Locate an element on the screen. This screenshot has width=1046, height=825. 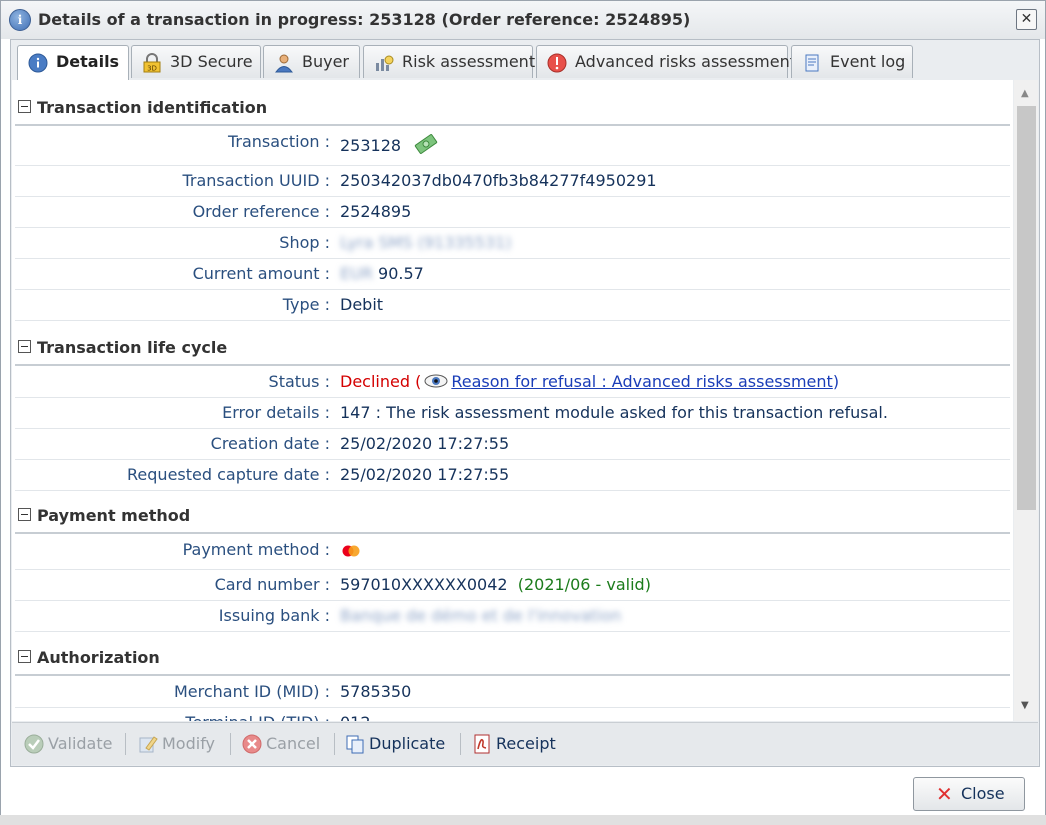
field-label: Merchant ID (MID) : is located at coordinates (251, 691).